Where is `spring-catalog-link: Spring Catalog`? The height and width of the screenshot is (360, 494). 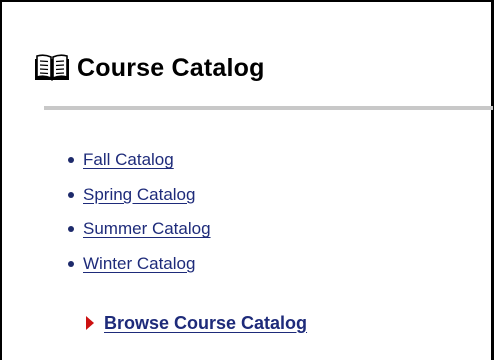 spring-catalog-link: Spring Catalog is located at coordinates (139, 195).